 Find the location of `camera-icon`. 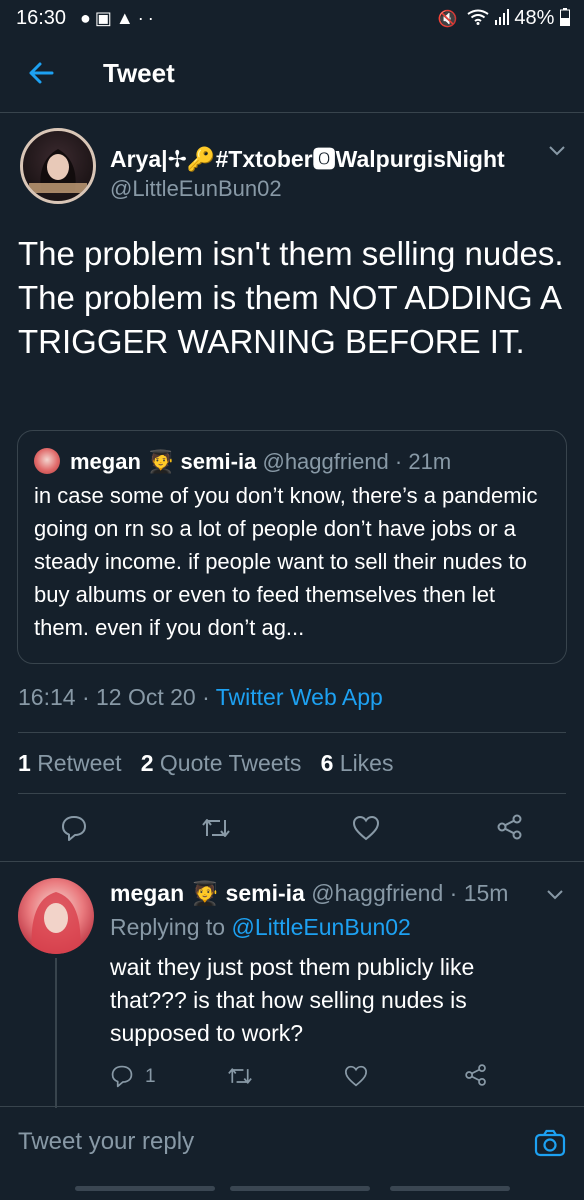

camera-icon is located at coordinates (550, 1143).